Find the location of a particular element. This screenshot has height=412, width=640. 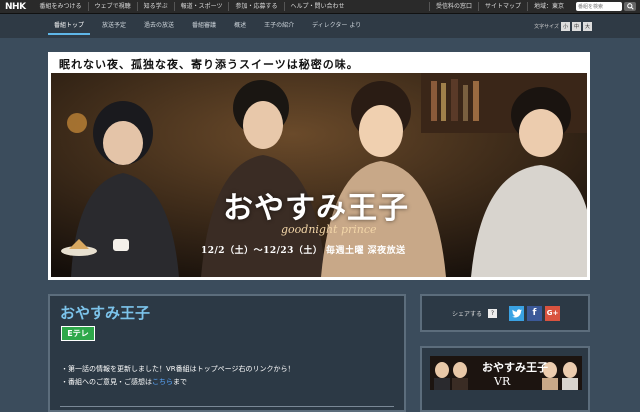

global-nav-find: 番組をみつける is located at coordinates (61, 6).